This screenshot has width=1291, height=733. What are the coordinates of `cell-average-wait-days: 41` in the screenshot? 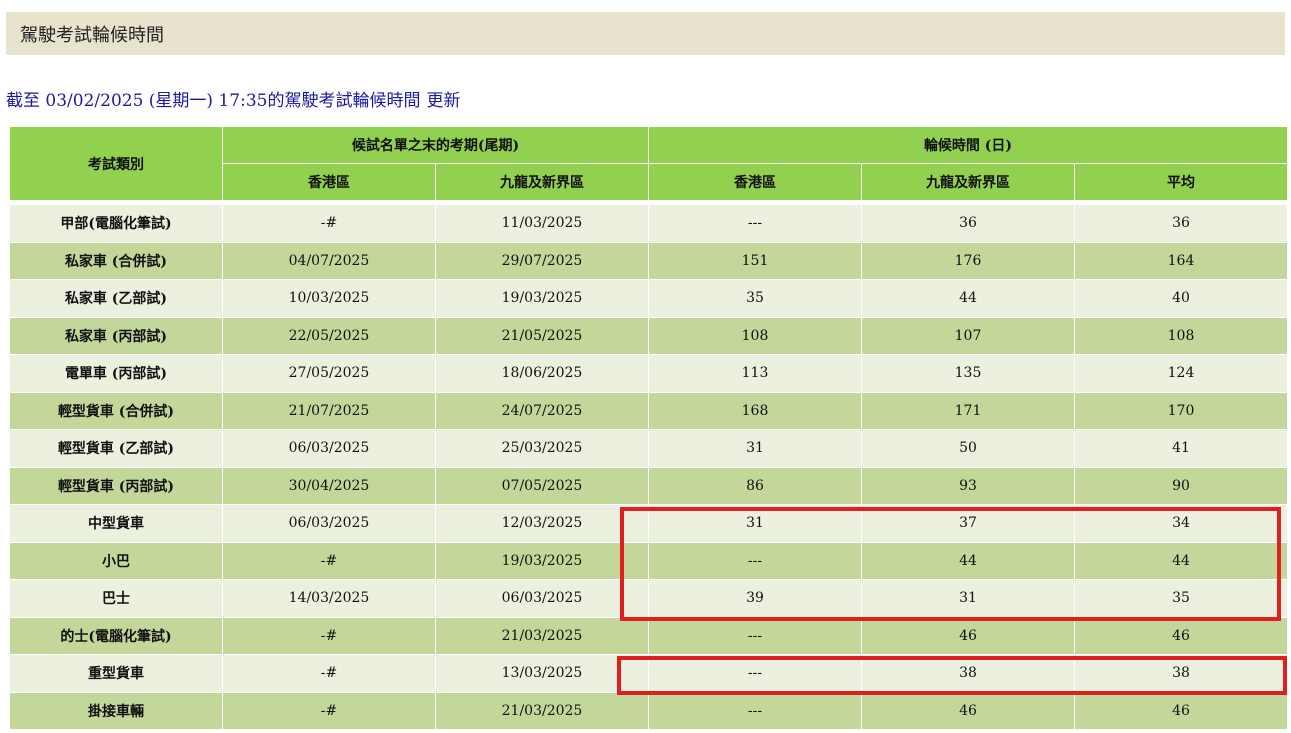 It's located at (1181, 448).